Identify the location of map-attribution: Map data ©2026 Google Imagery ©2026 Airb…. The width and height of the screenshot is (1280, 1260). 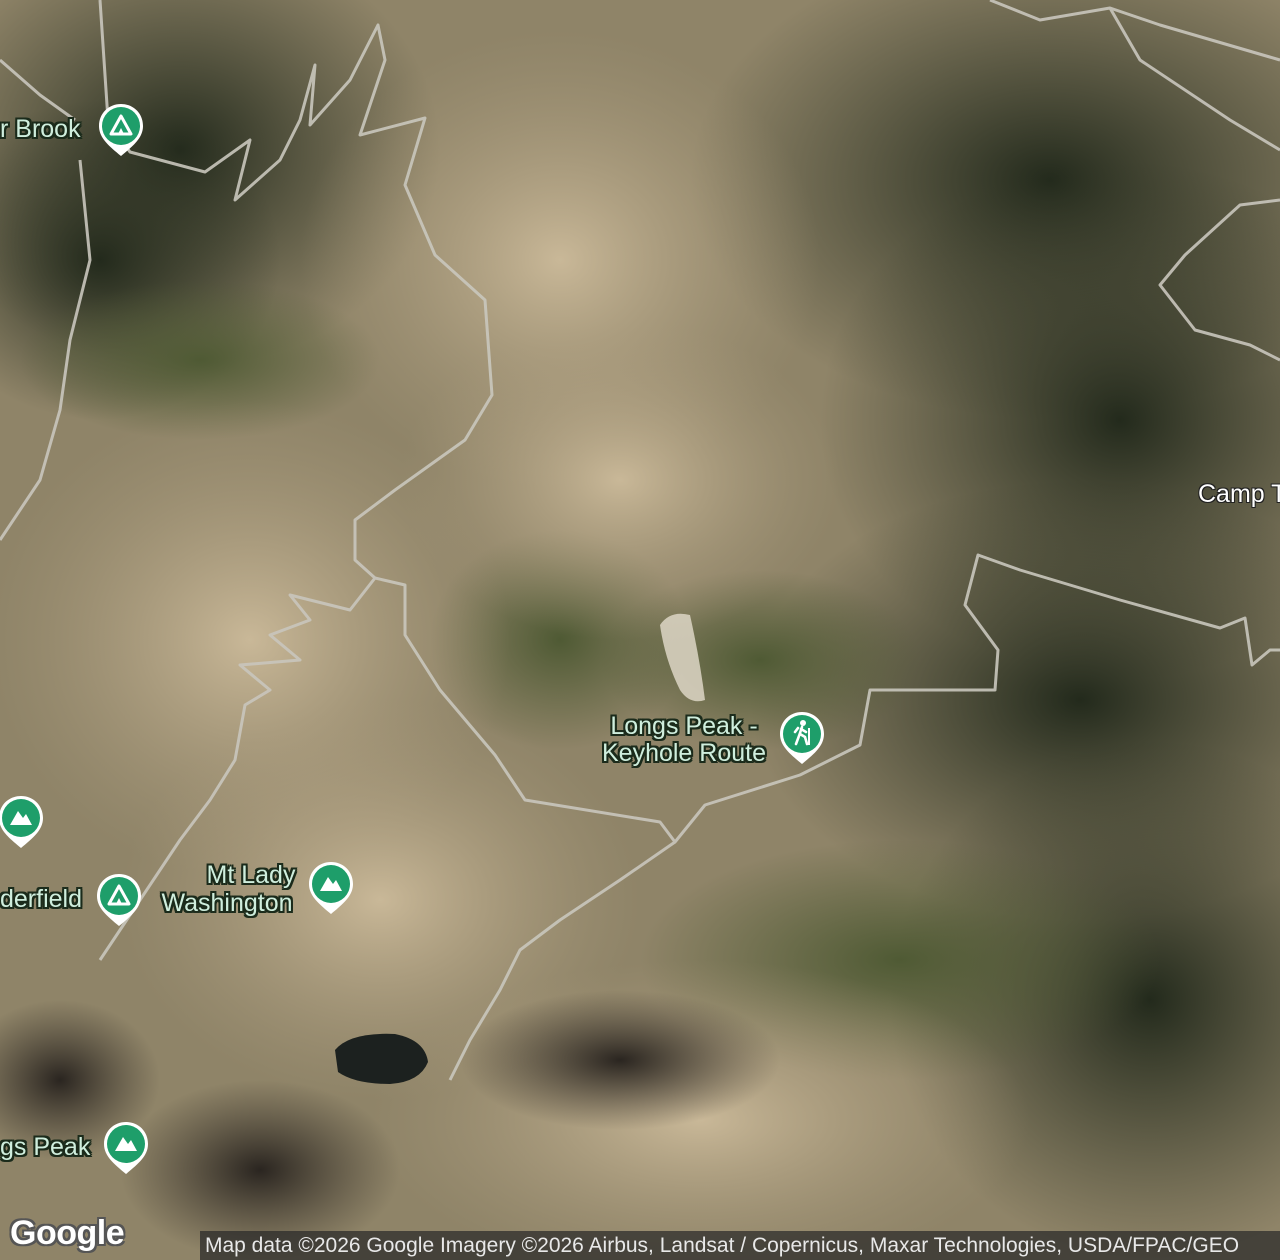
(740, 1245).